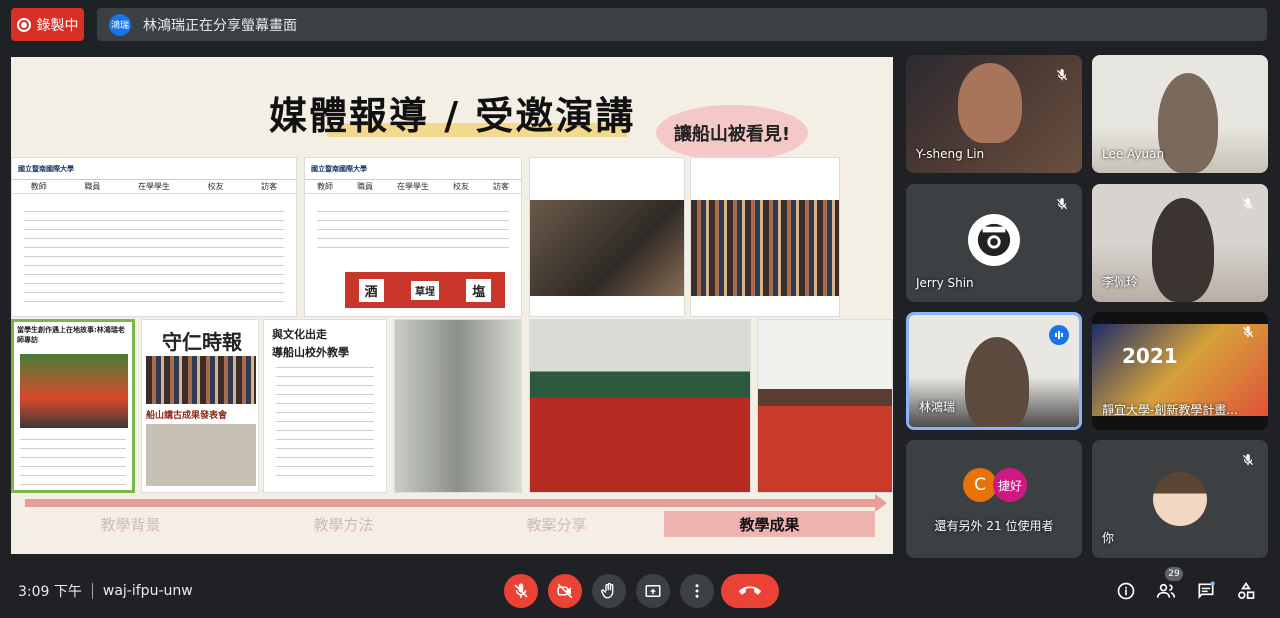  I want to click on slide-title: 媒體報導 / 受邀演講, so click(452, 116).